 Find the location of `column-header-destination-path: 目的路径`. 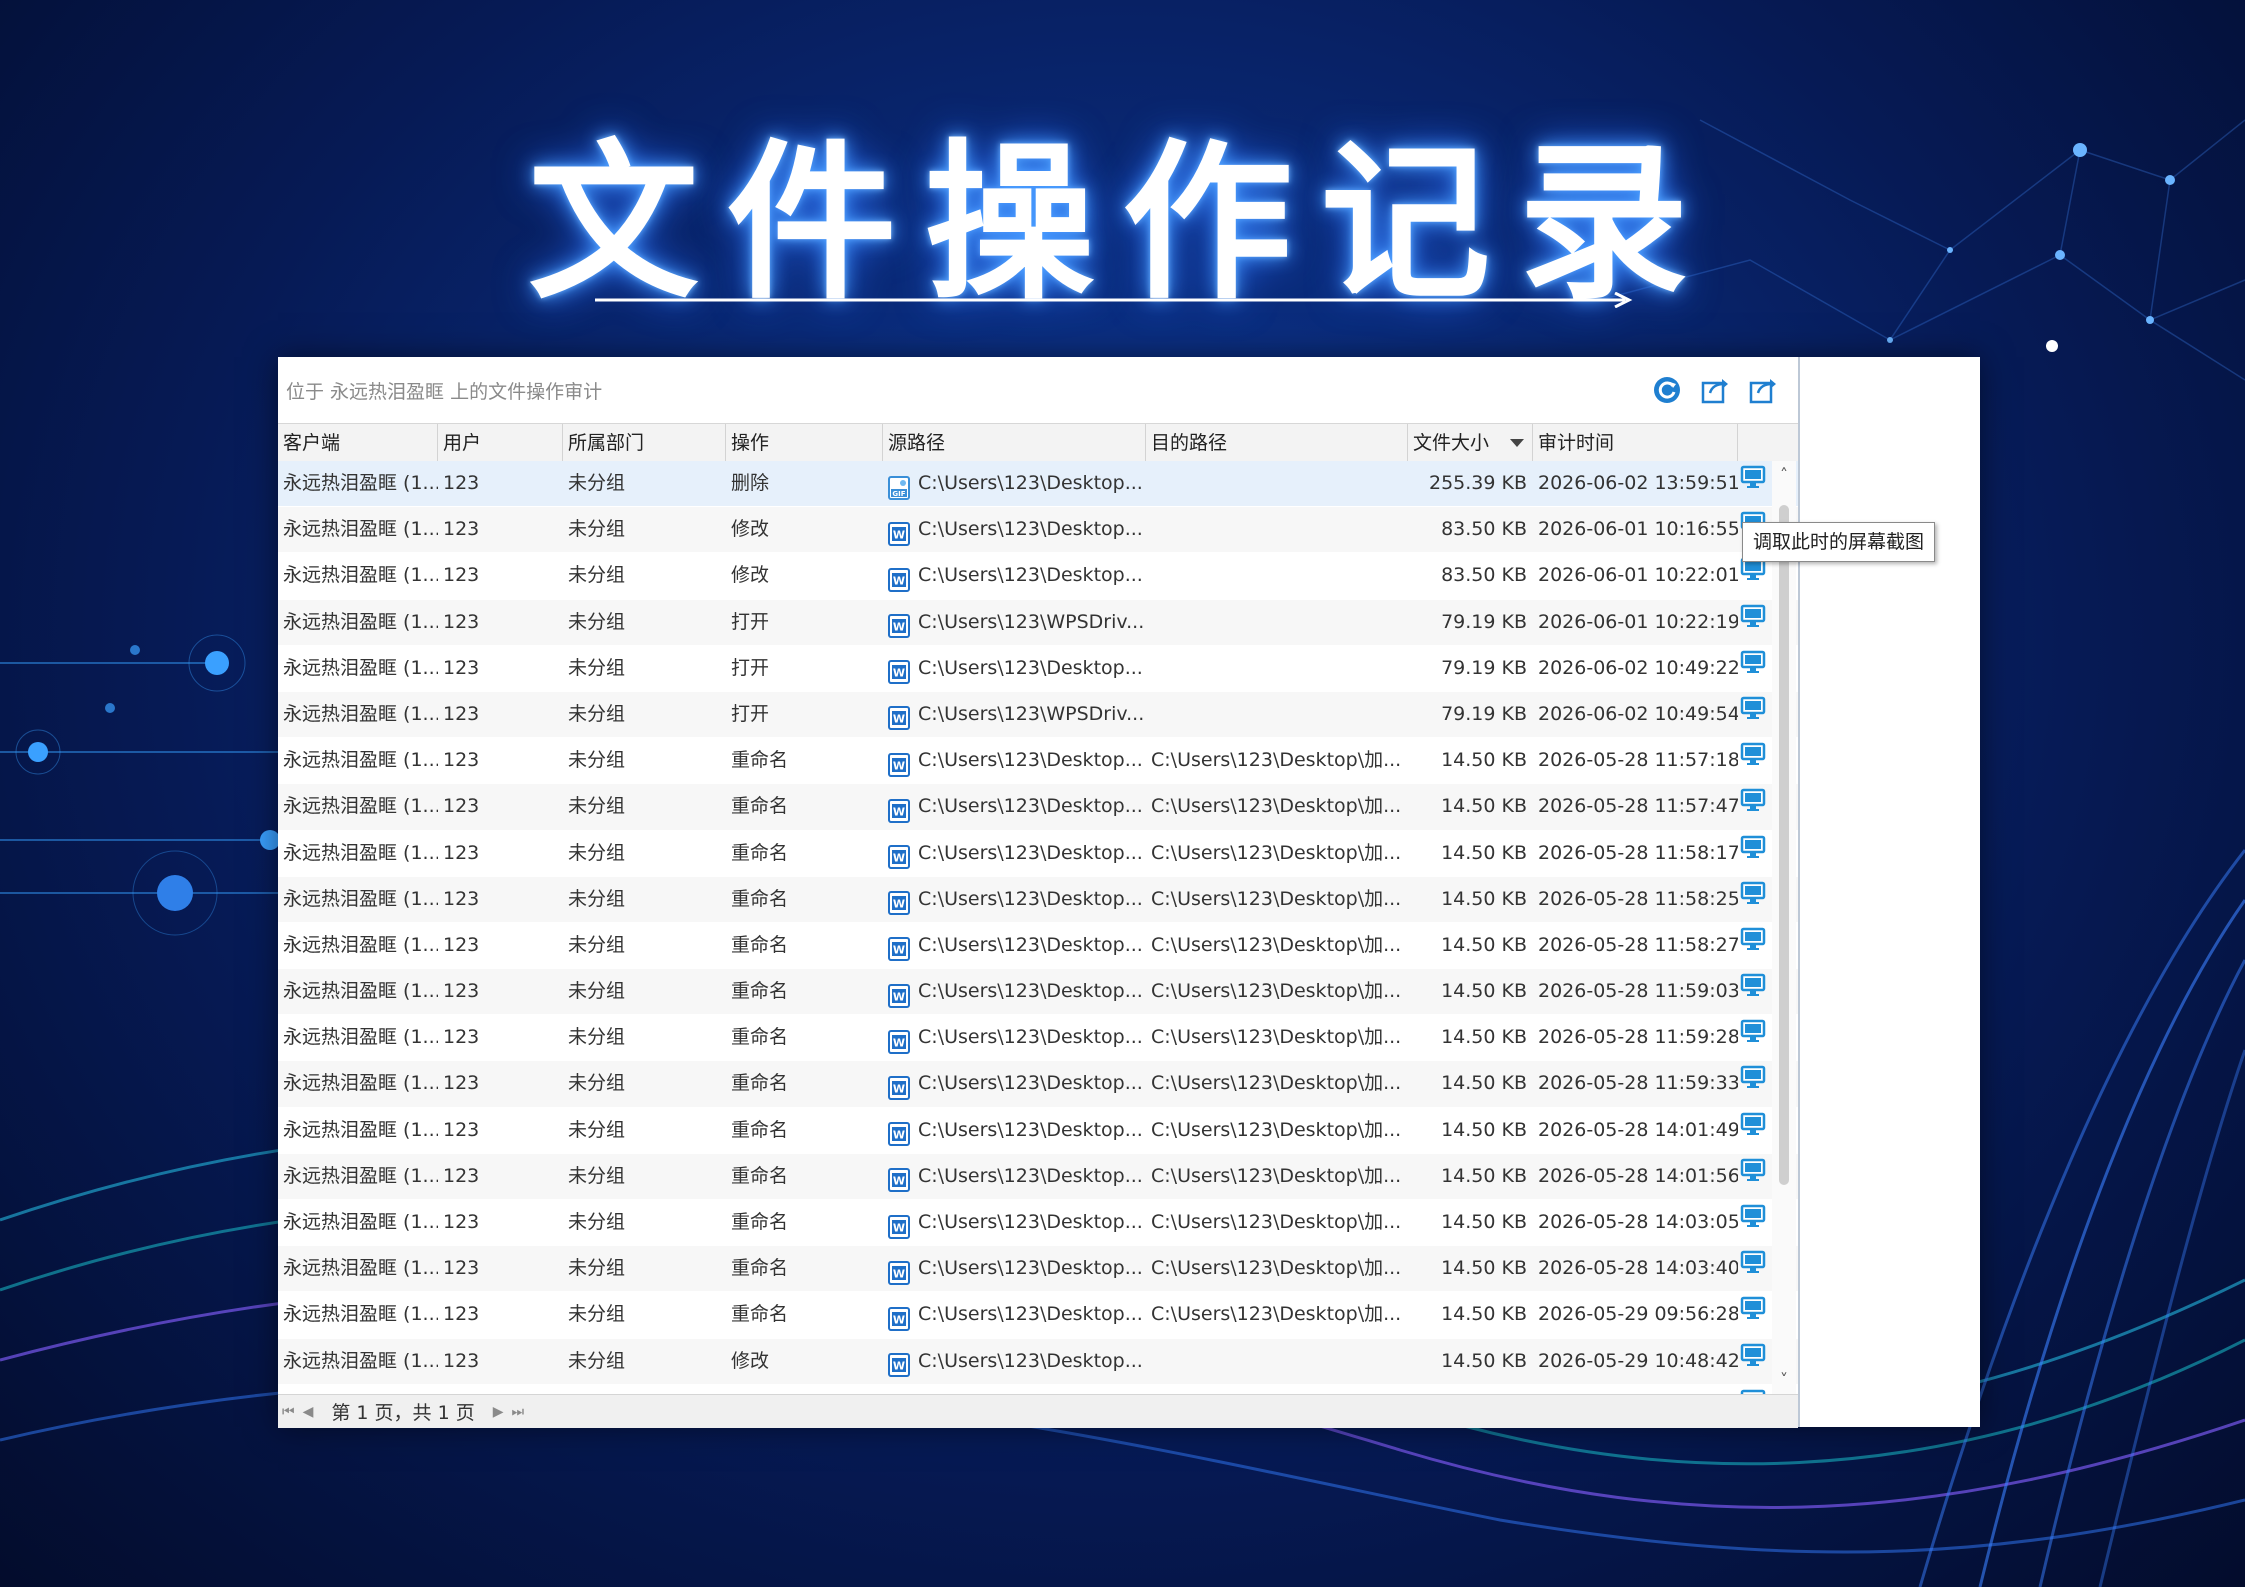

column-header-destination-path: 目的路径 is located at coordinates (1277, 443).